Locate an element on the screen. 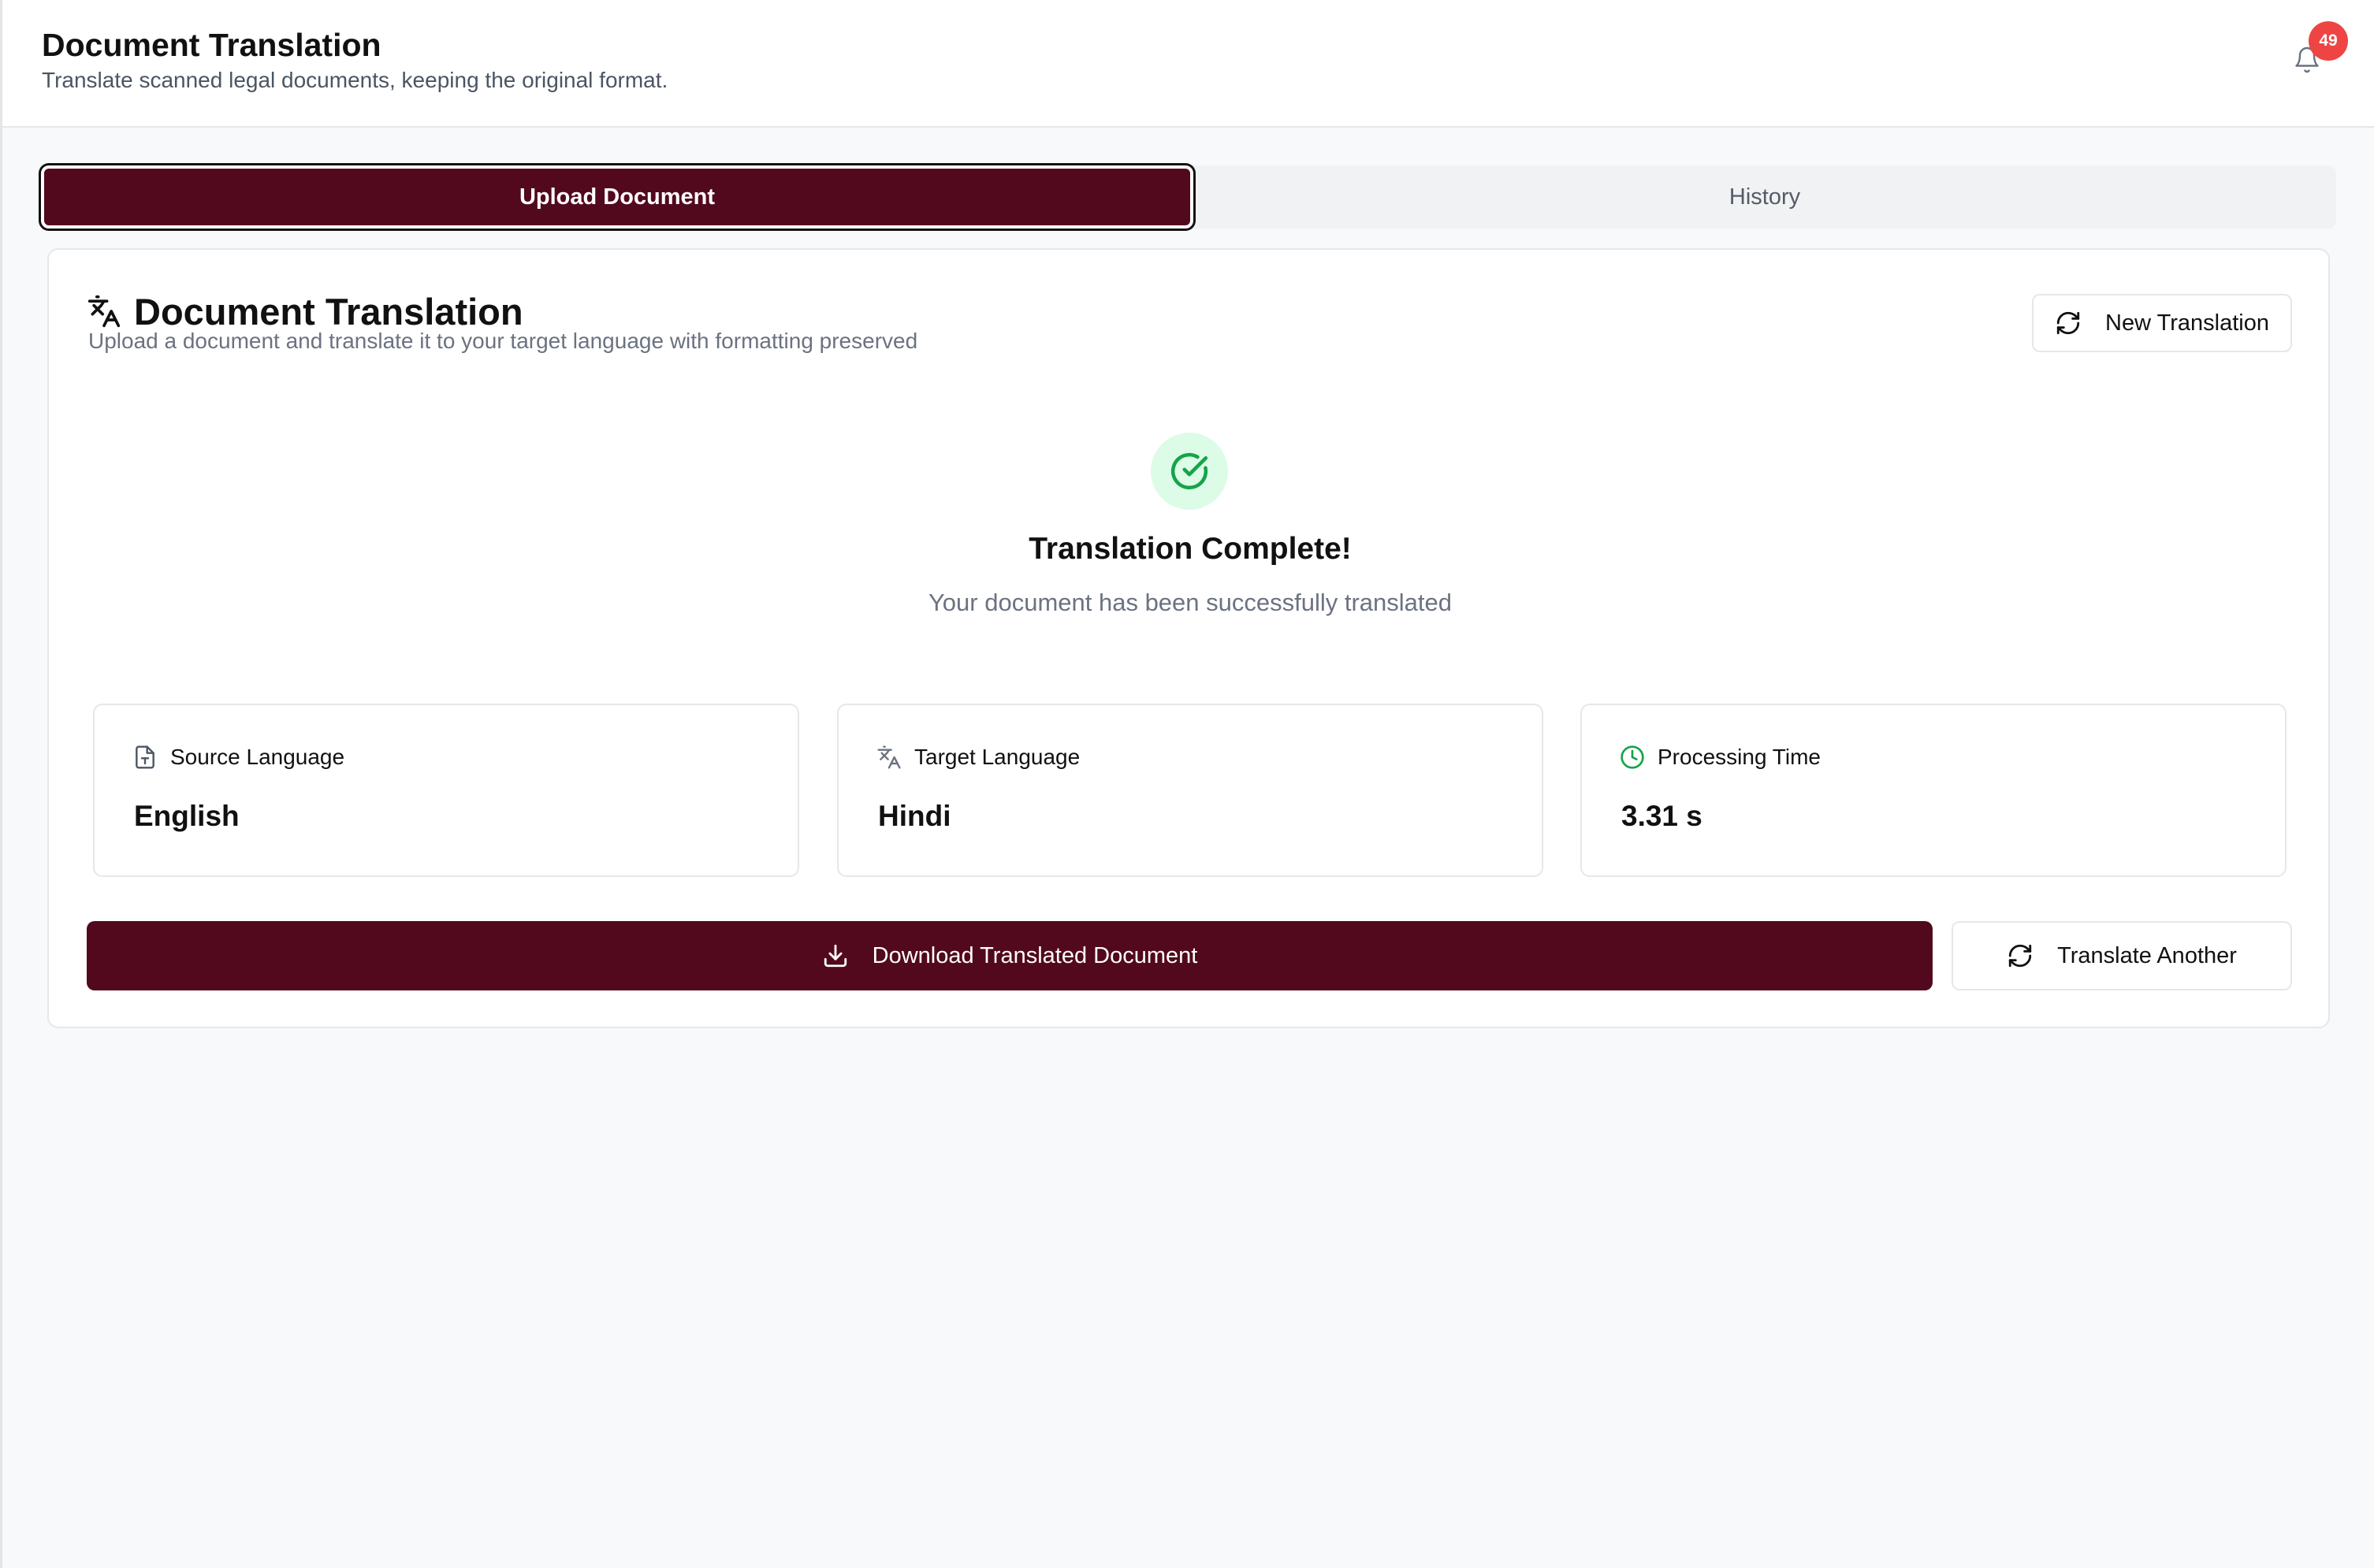 This screenshot has height=1568, width=2374. page-title: Document Translation is located at coordinates (211, 45).